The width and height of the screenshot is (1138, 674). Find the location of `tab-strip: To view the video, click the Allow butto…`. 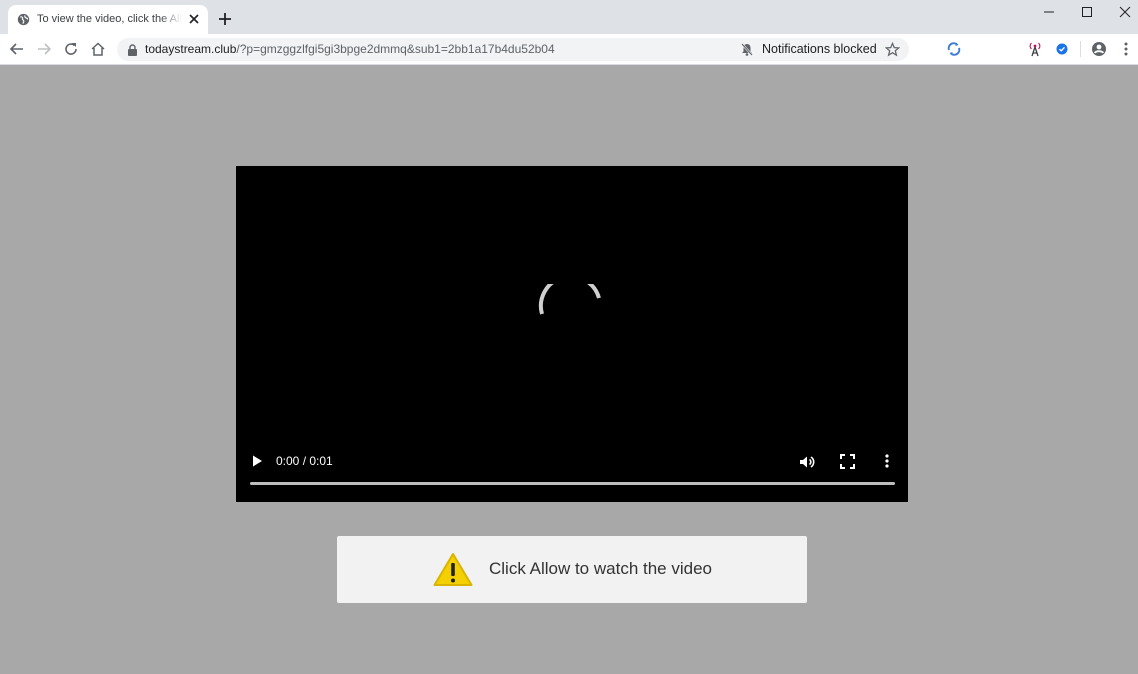

tab-strip: To view the video, click the Allow butto… is located at coordinates (569, 17).